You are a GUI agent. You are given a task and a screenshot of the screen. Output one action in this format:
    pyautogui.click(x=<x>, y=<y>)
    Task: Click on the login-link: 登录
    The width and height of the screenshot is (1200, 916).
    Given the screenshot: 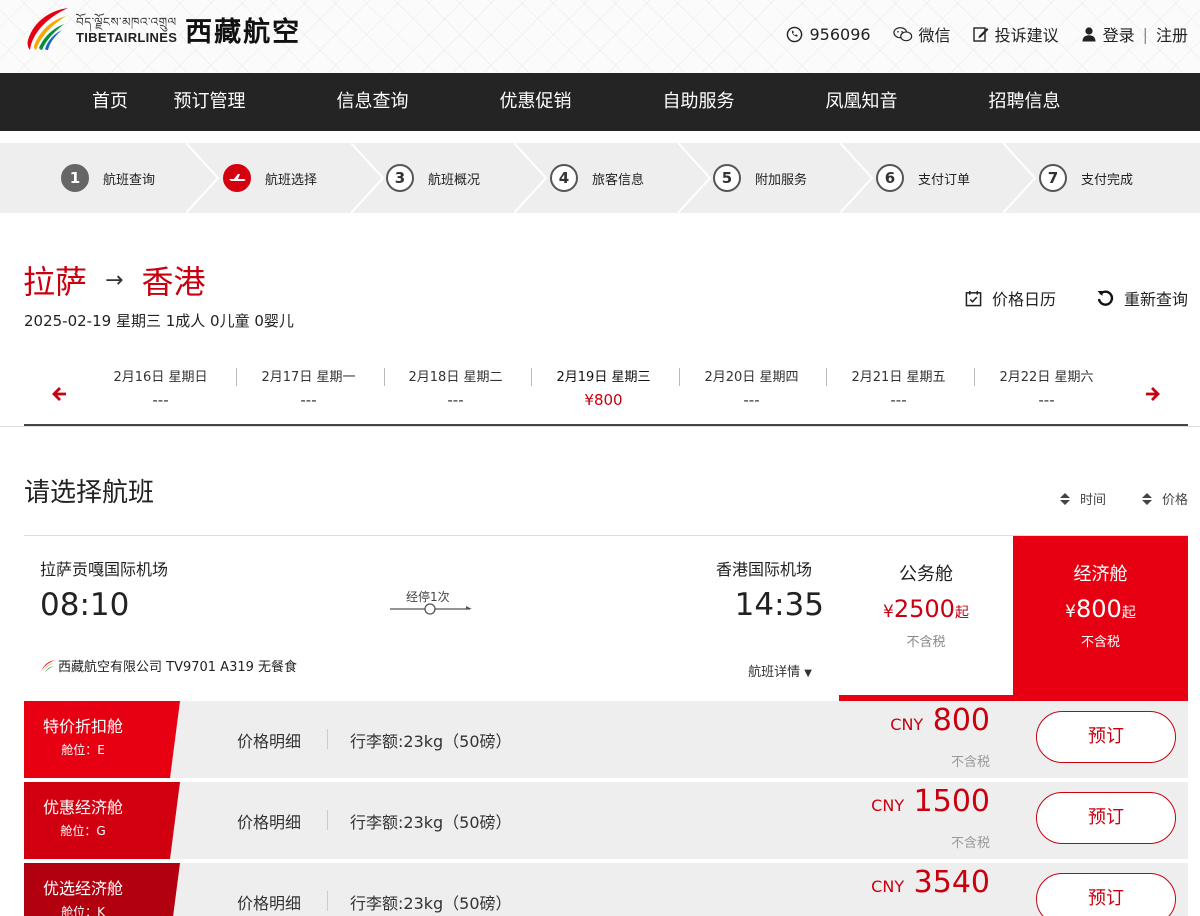 What is the action you would take?
    pyautogui.click(x=1108, y=34)
    